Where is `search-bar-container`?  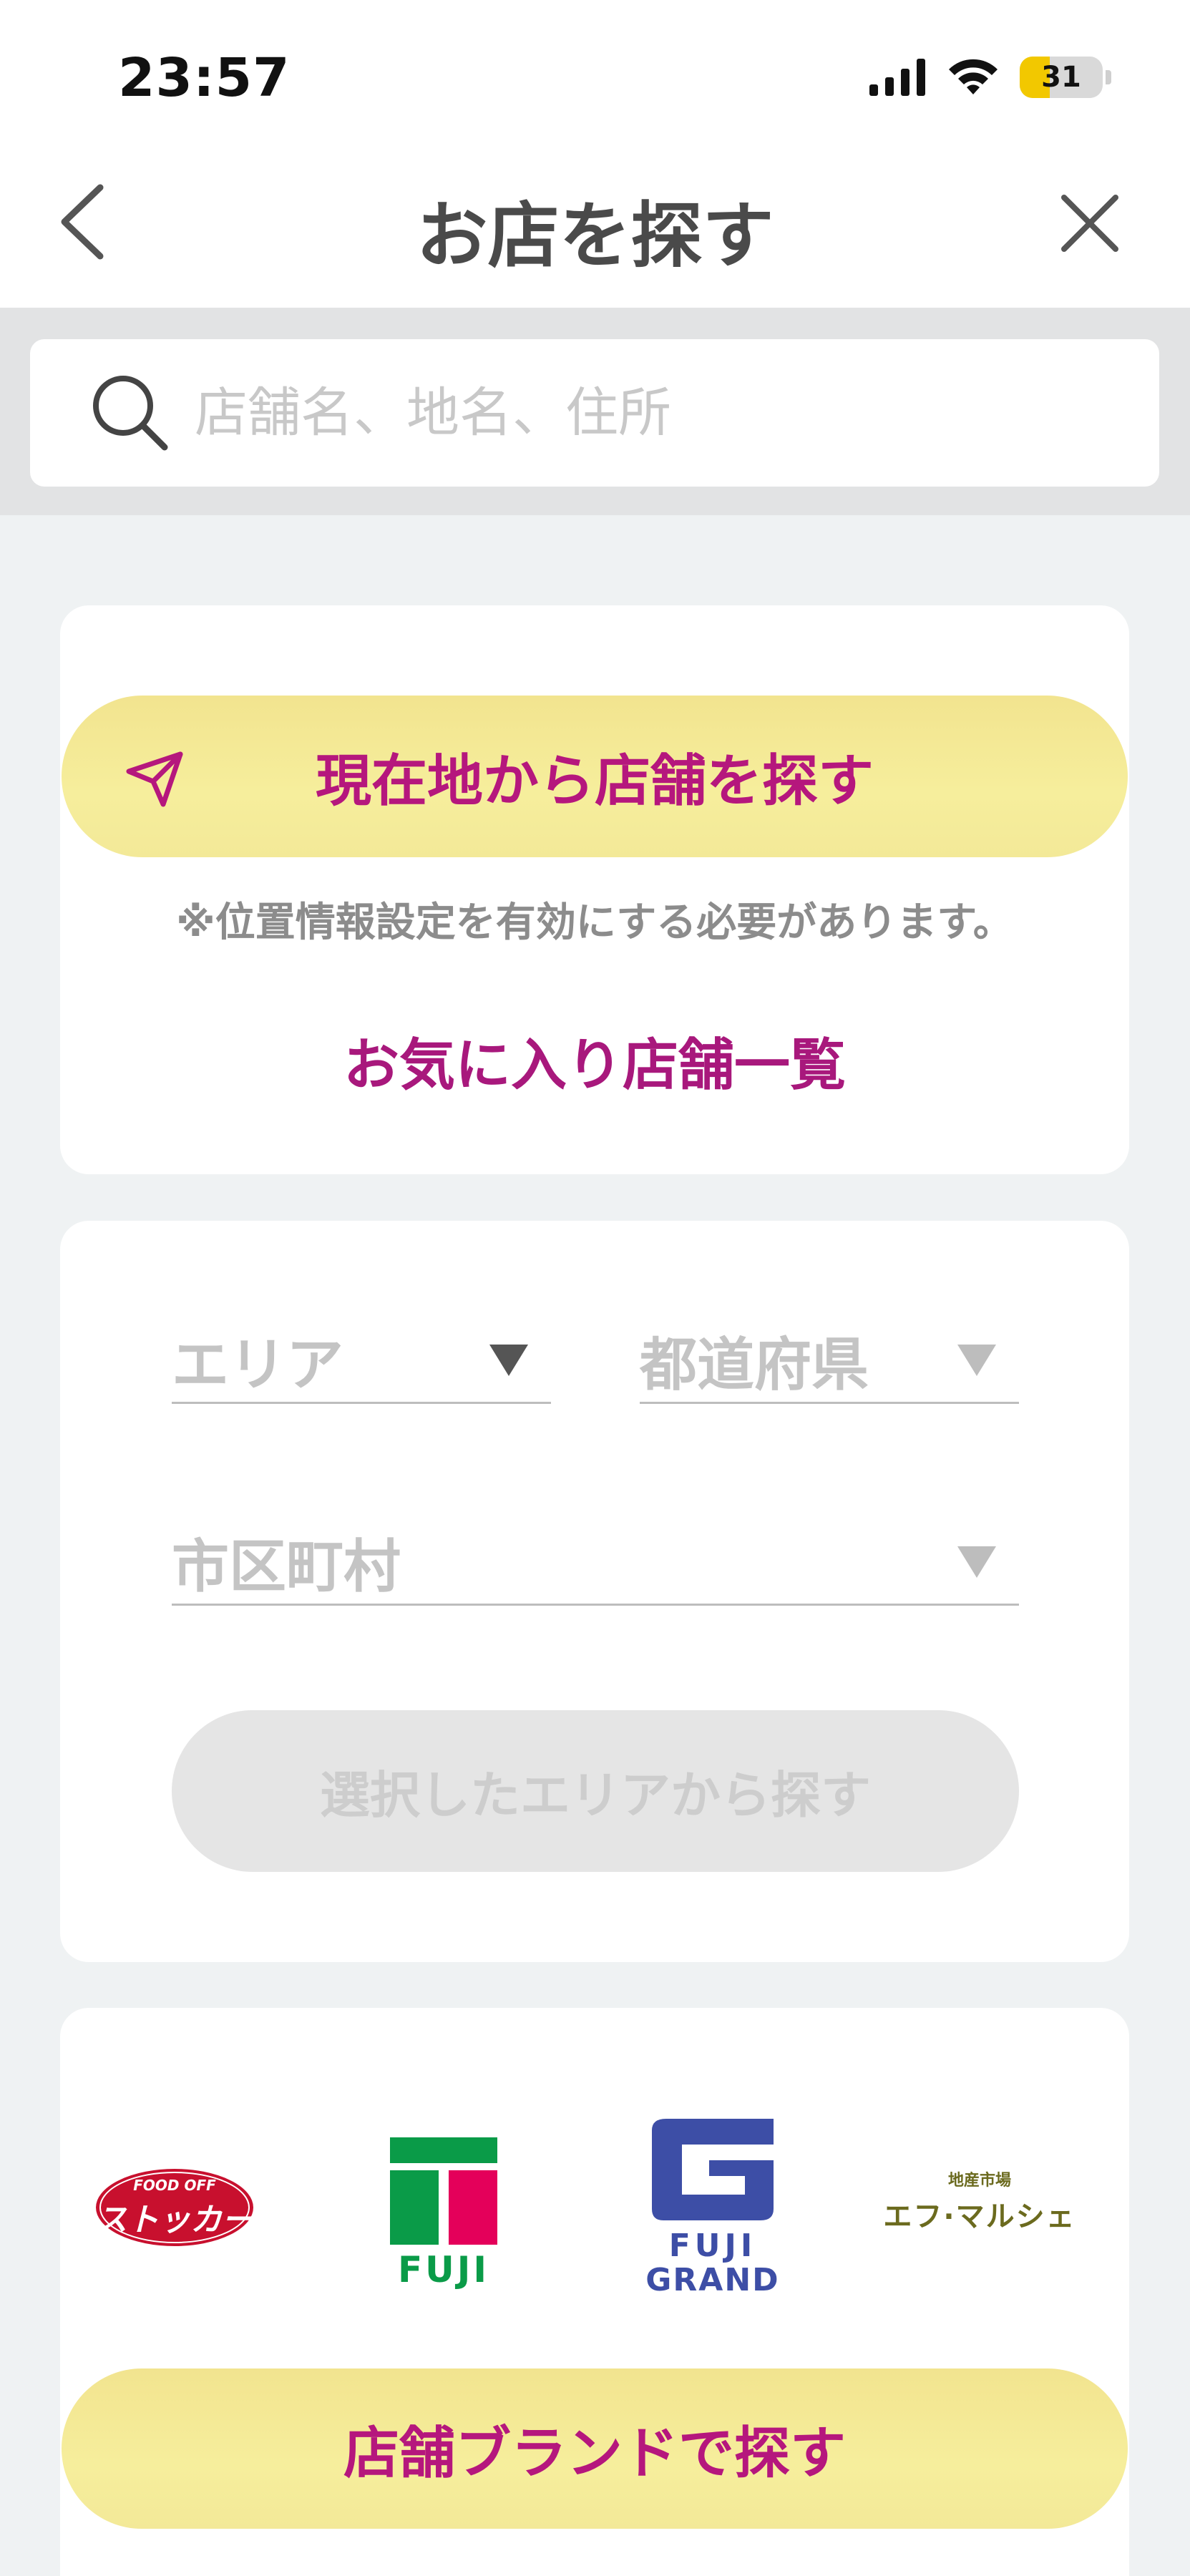 search-bar-container is located at coordinates (595, 411).